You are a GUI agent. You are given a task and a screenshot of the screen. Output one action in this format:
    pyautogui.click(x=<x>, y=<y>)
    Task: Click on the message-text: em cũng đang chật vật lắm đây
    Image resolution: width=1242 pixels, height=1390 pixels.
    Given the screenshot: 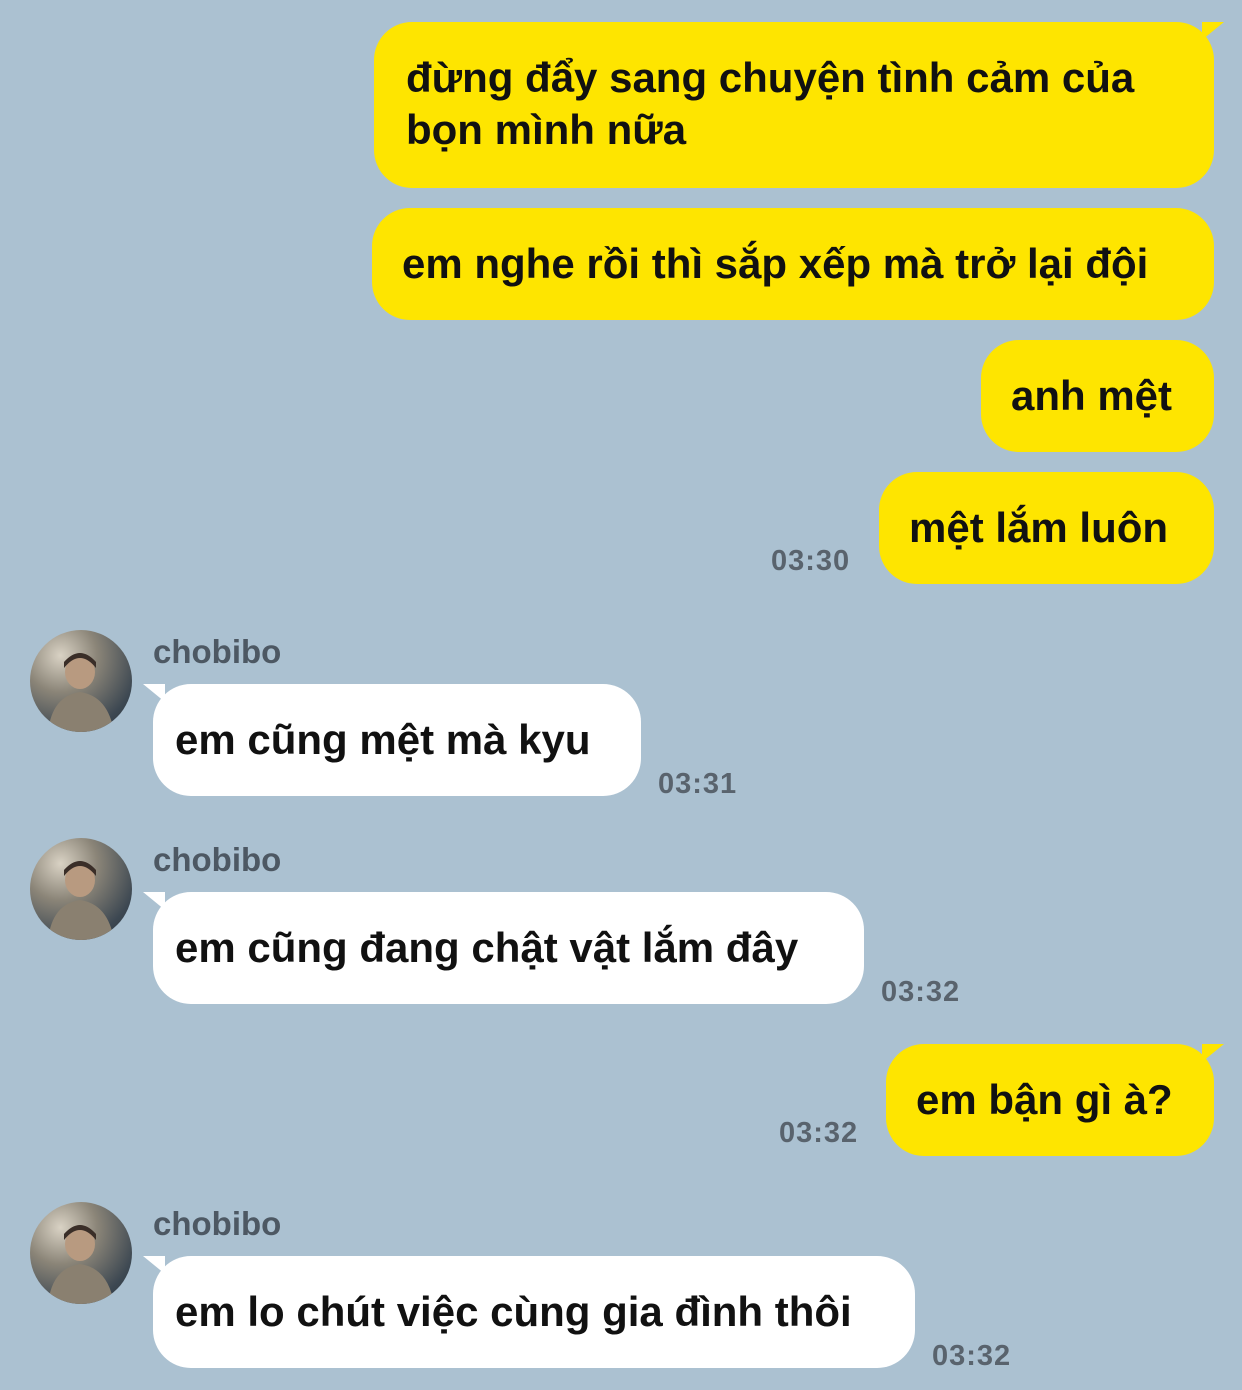 What is the action you would take?
    pyautogui.click(x=487, y=947)
    